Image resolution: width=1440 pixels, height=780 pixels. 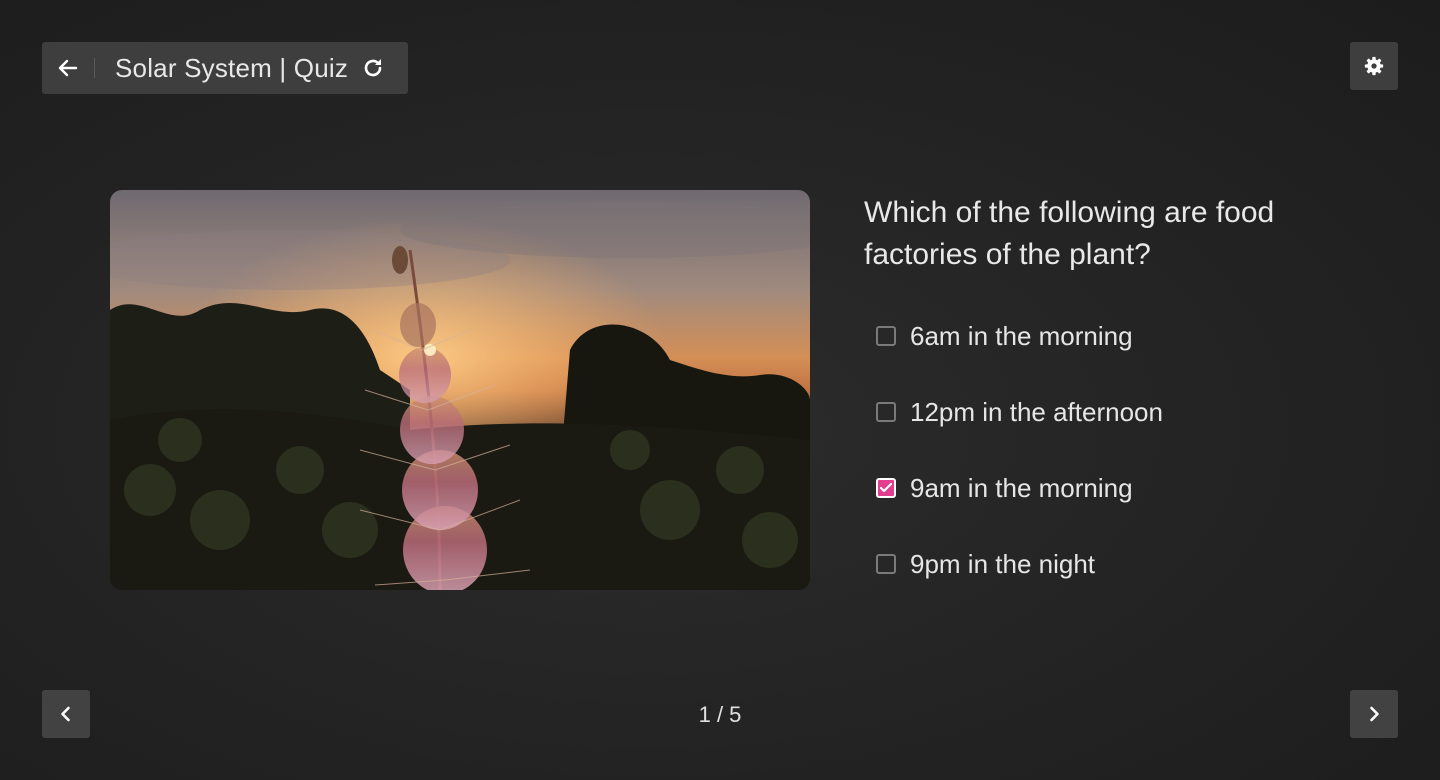 What do you see at coordinates (886, 412) in the screenshot?
I see `option-2-checkbox` at bounding box center [886, 412].